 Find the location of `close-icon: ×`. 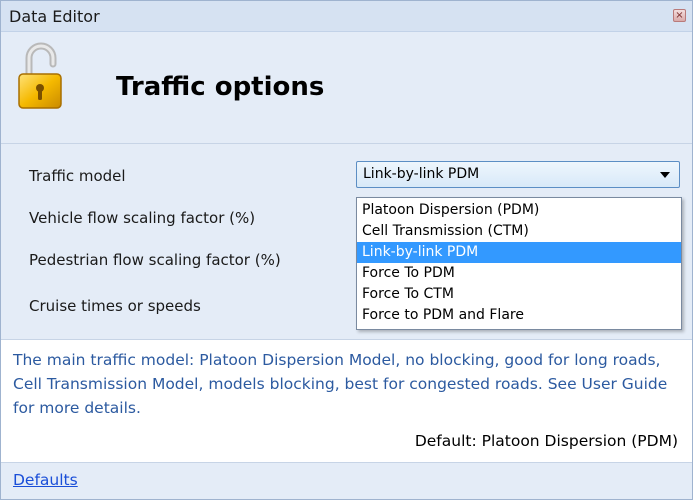

close-icon: × is located at coordinates (679, 15).